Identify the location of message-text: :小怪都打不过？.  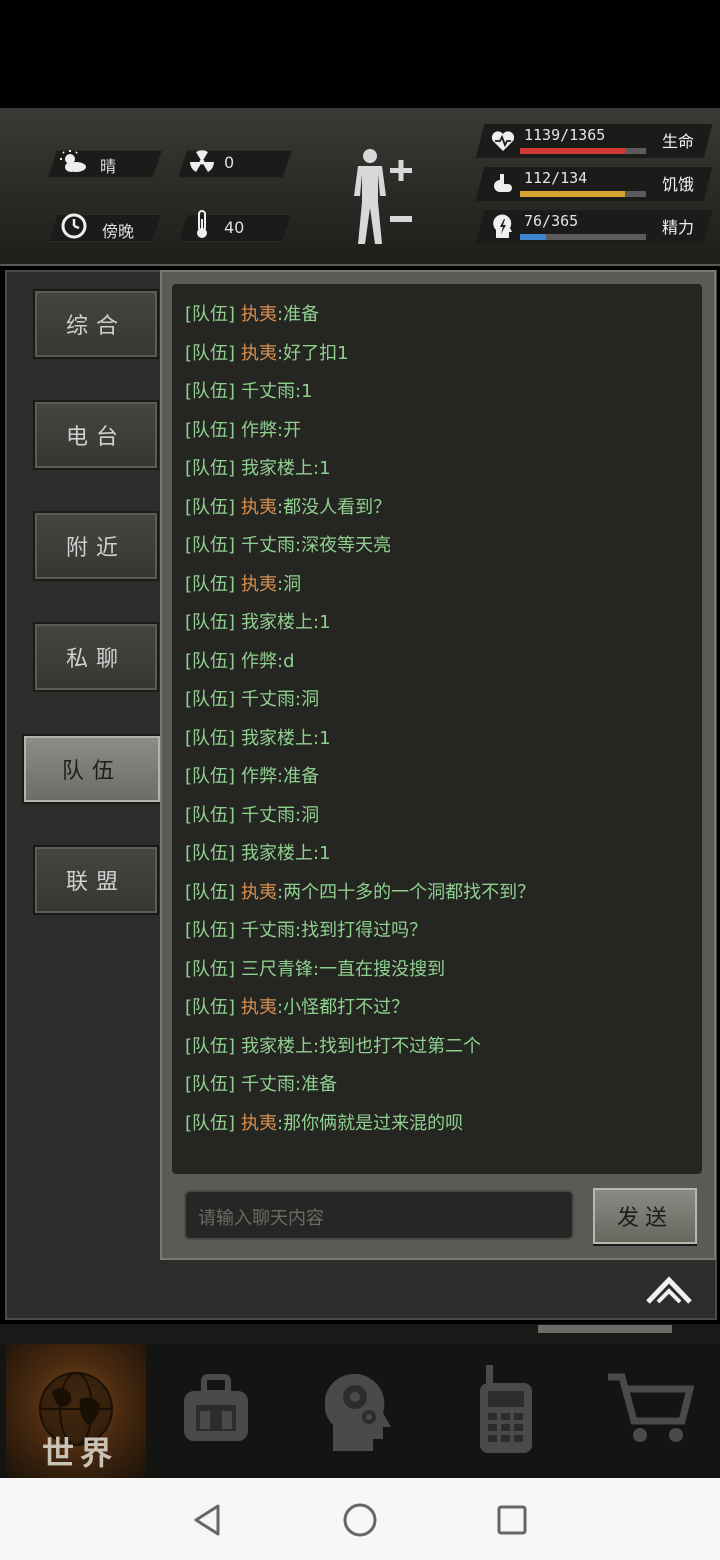
(343, 1007).